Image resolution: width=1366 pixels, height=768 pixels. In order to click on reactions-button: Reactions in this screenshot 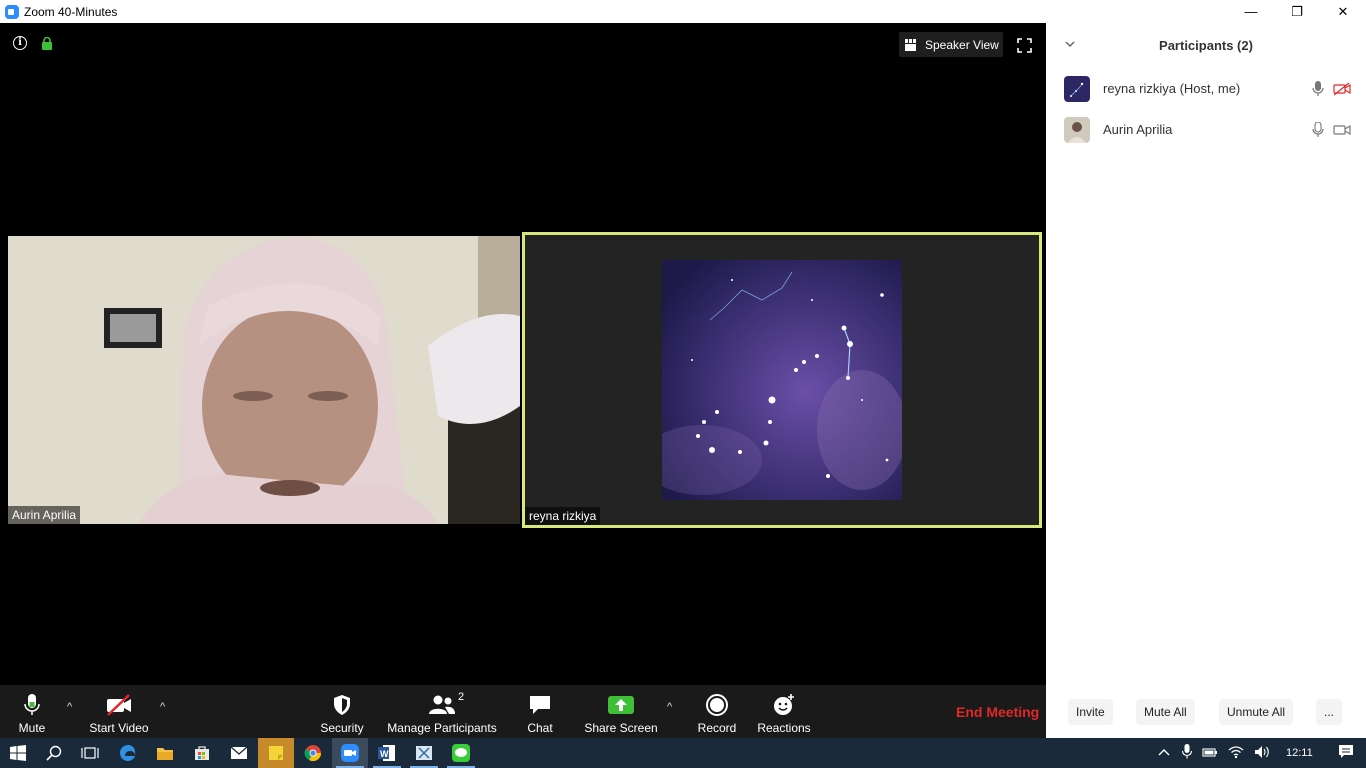, I will do `click(784, 711)`.